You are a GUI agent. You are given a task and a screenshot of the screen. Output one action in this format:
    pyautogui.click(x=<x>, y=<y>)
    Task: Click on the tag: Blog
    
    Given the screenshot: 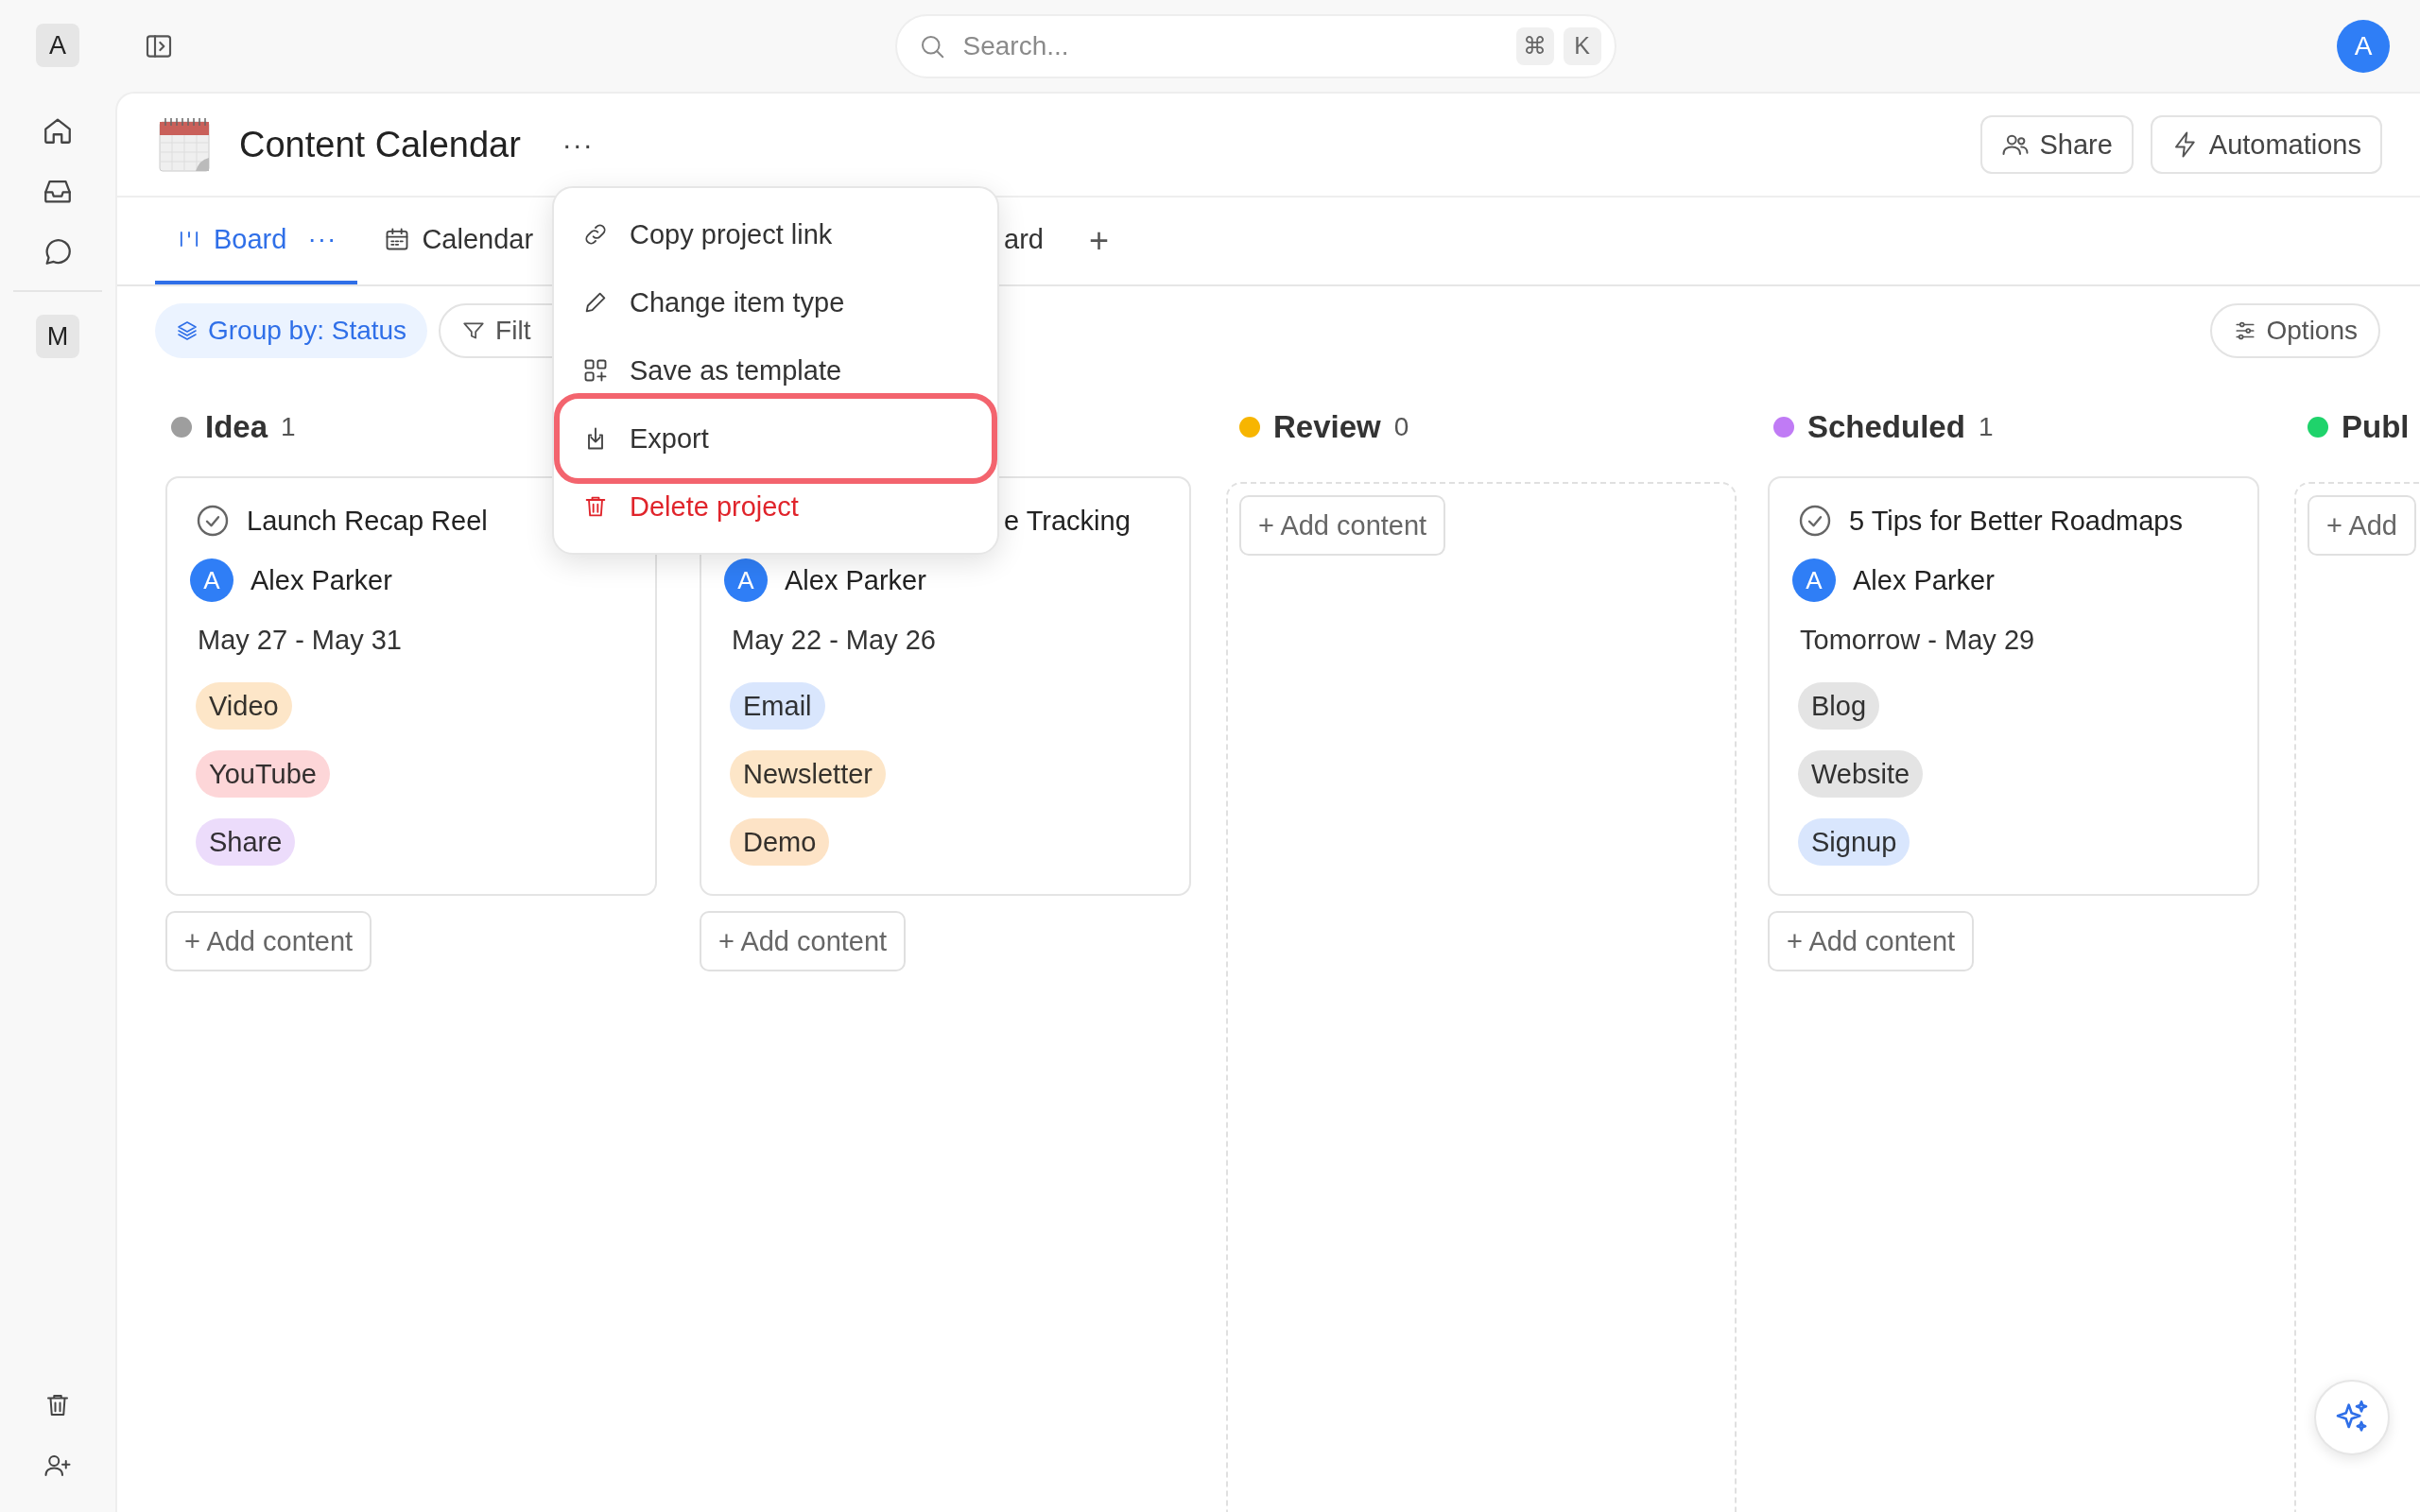 What is the action you would take?
    pyautogui.click(x=1839, y=706)
    